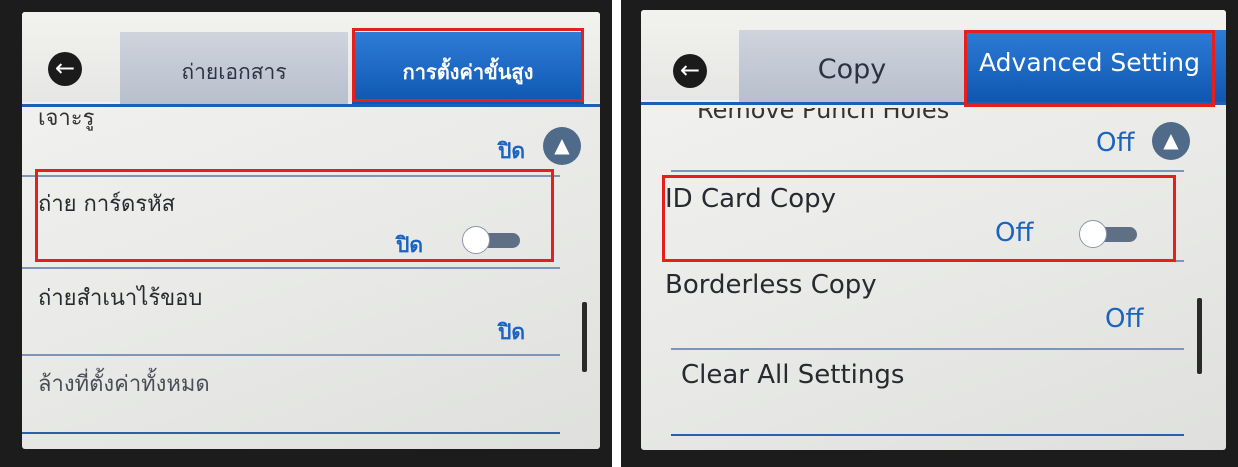 This screenshot has width=1238, height=467. I want to click on tab-copy: Copy, so click(852, 67).